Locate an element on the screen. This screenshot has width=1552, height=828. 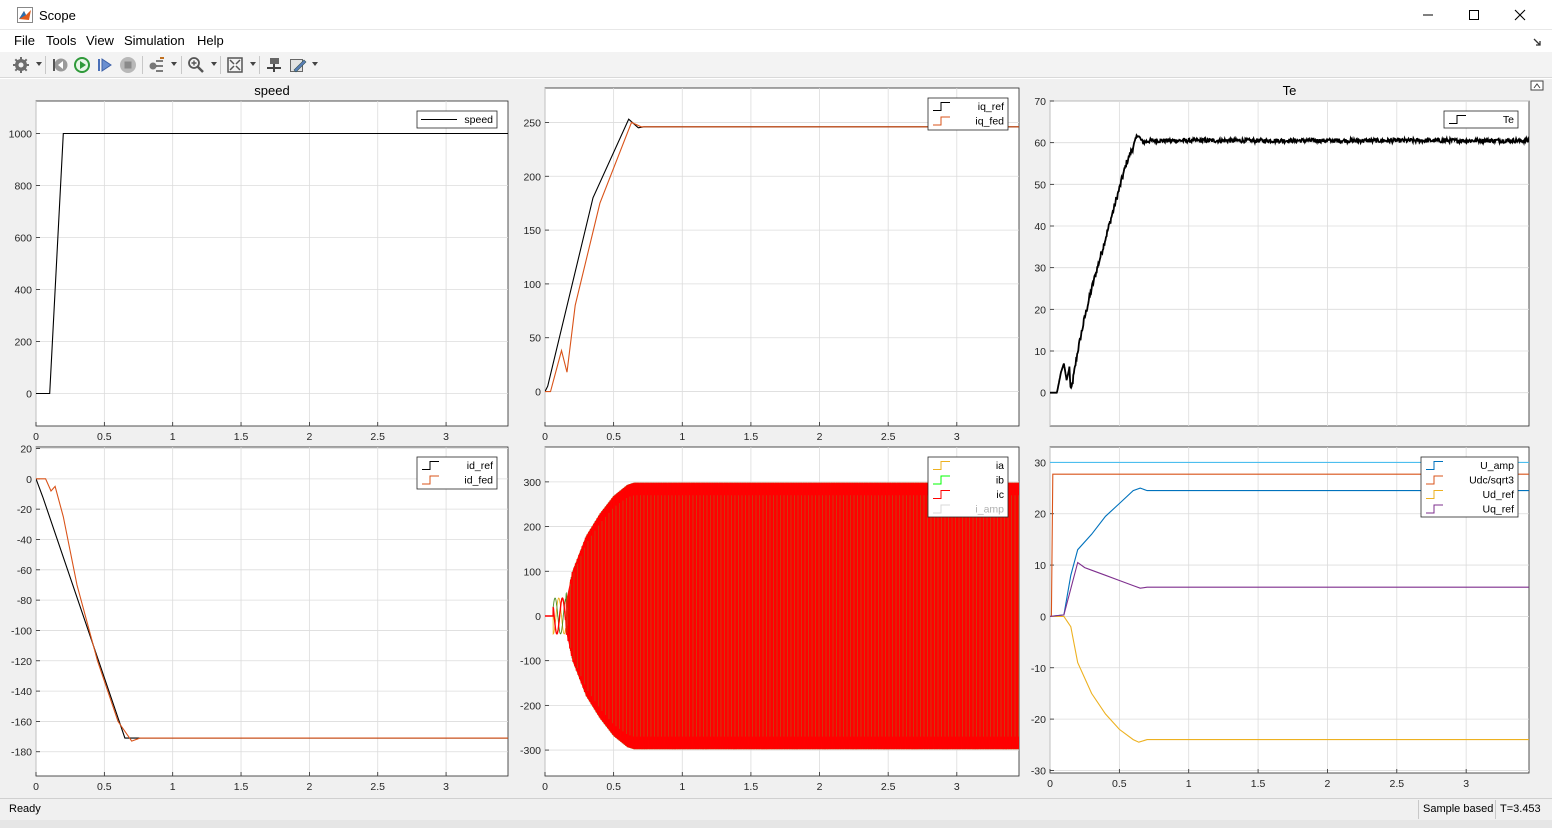
legend-label: id_fed is located at coordinates (478, 481).